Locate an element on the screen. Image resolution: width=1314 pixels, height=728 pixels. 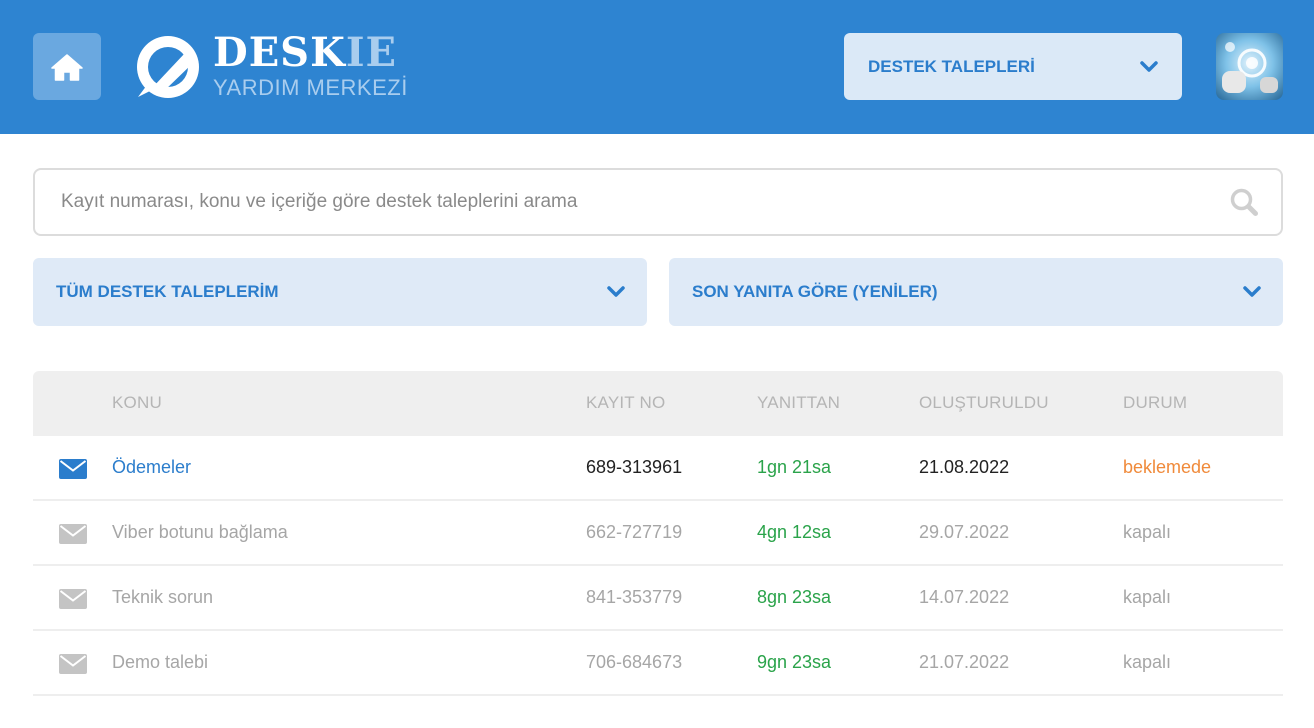
section-select-label: DESTEK TALEPLERİ is located at coordinates (951, 66).